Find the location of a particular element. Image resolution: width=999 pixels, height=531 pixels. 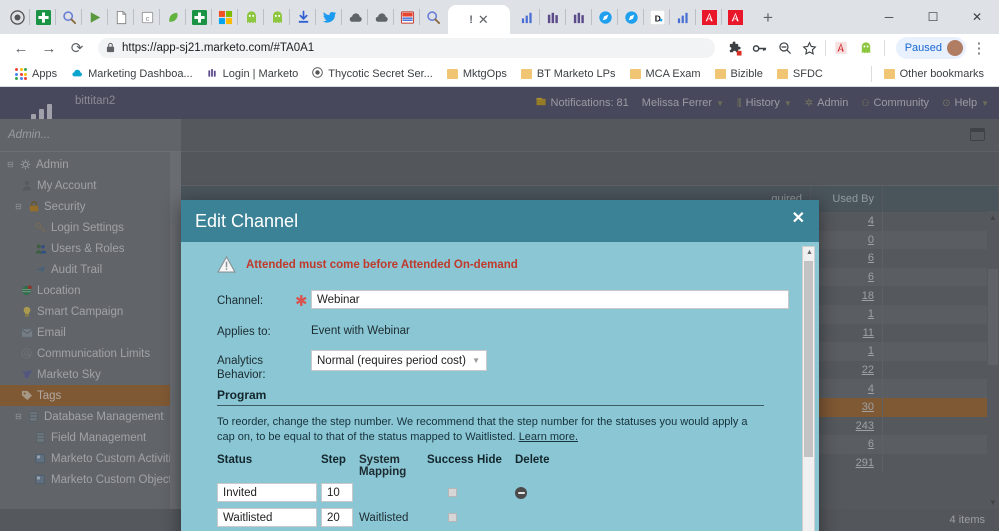

svg-text: c is located at coordinates (147, 17).